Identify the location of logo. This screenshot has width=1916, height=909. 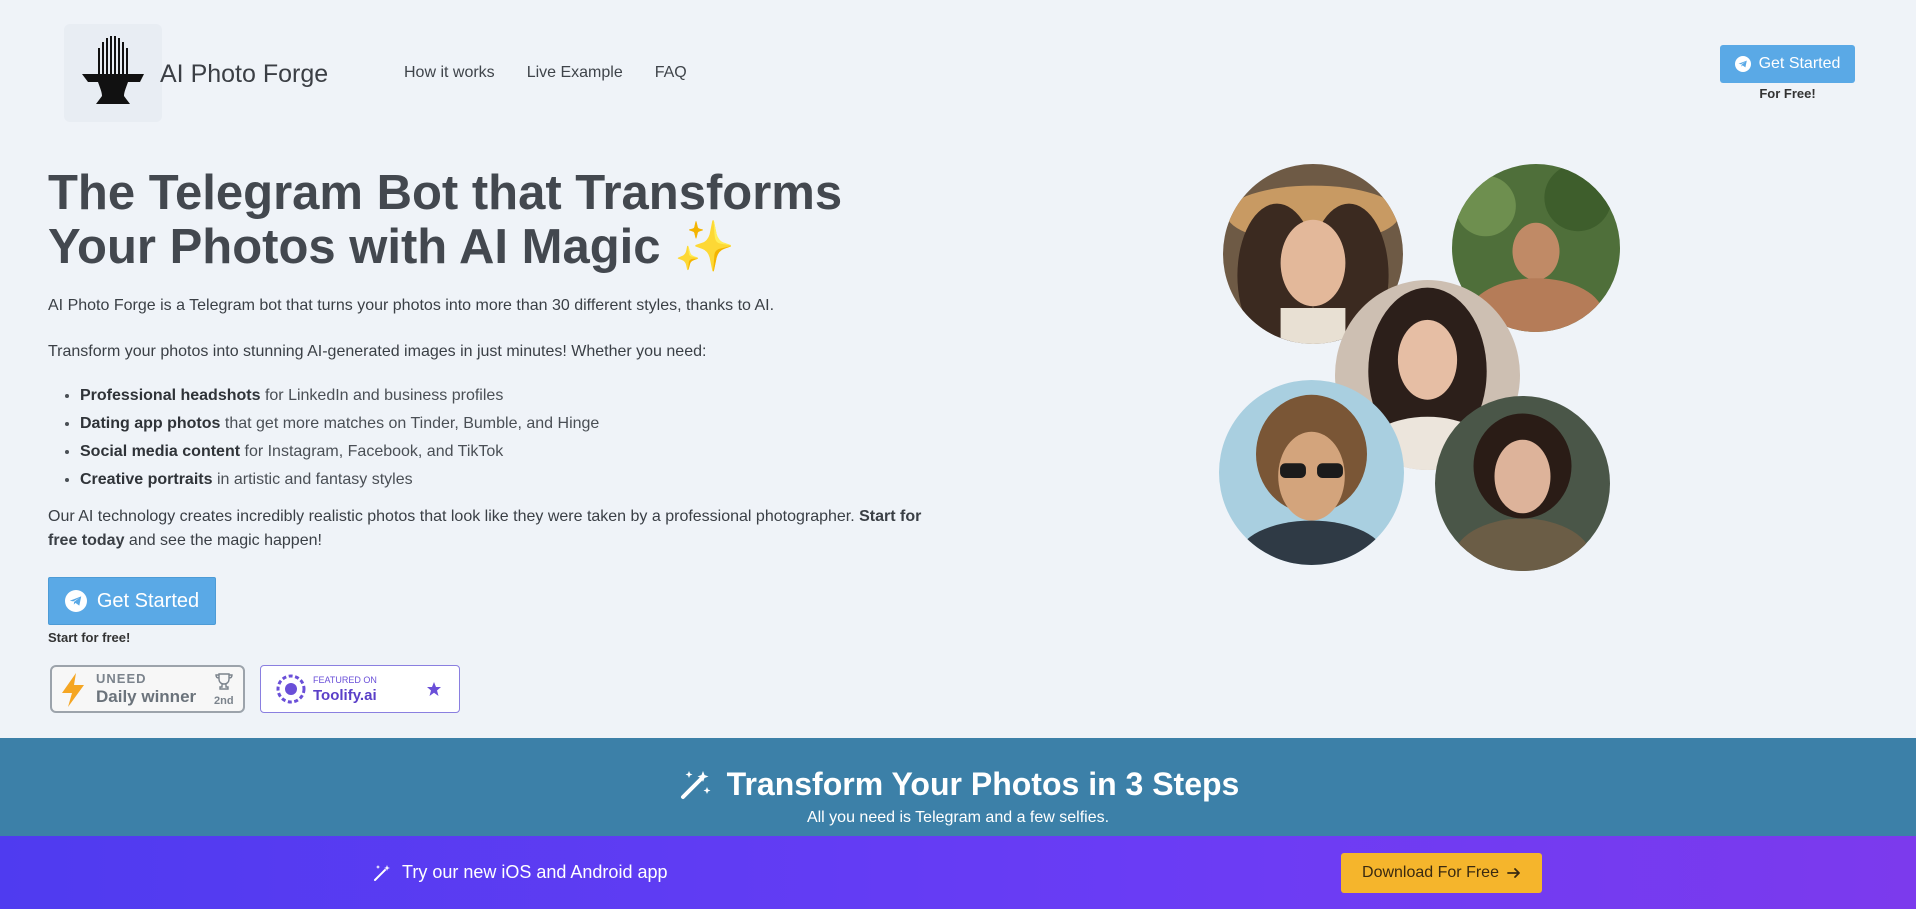
(113, 73).